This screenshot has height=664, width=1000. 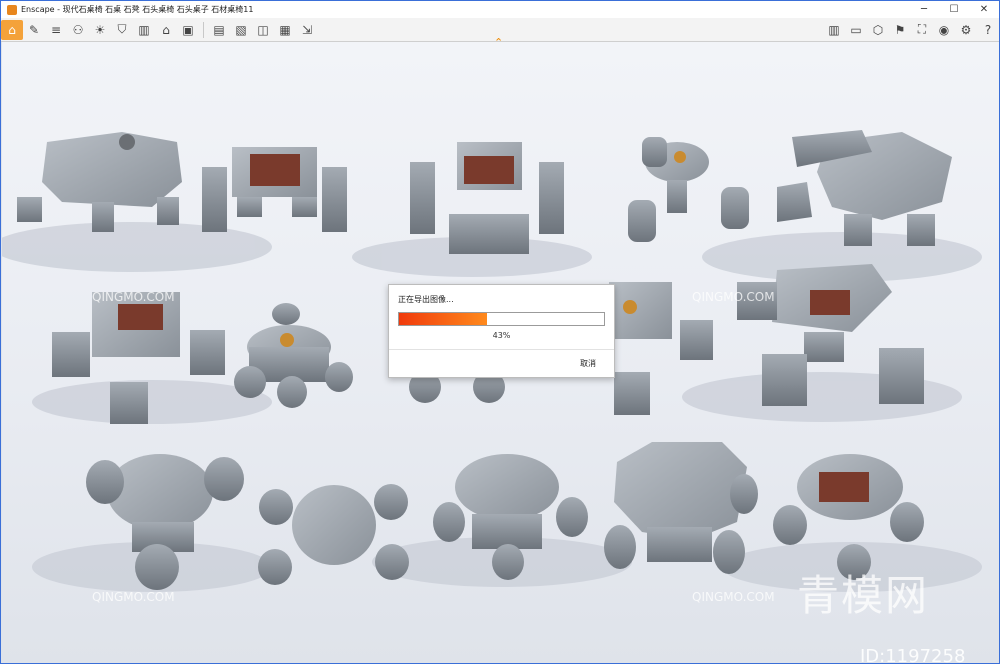 What do you see at coordinates (122, 30) in the screenshot?
I see `shield-icon: ⛉` at bounding box center [122, 30].